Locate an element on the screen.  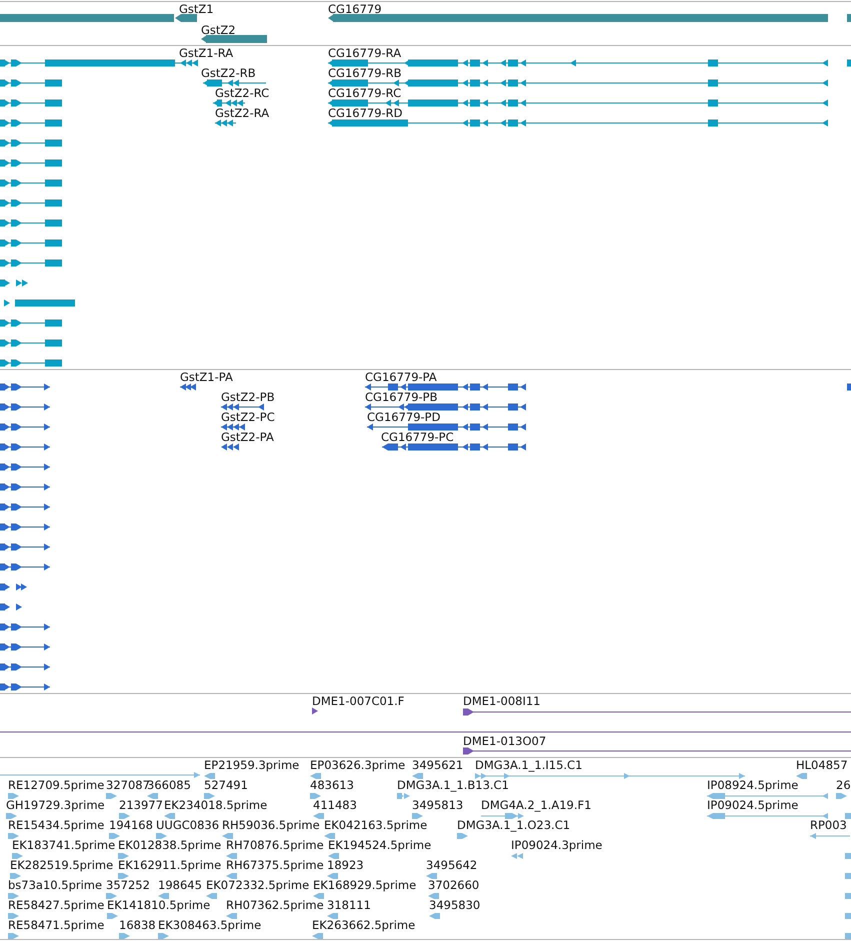
feature-label: CG16779-PD is located at coordinates (403, 417).